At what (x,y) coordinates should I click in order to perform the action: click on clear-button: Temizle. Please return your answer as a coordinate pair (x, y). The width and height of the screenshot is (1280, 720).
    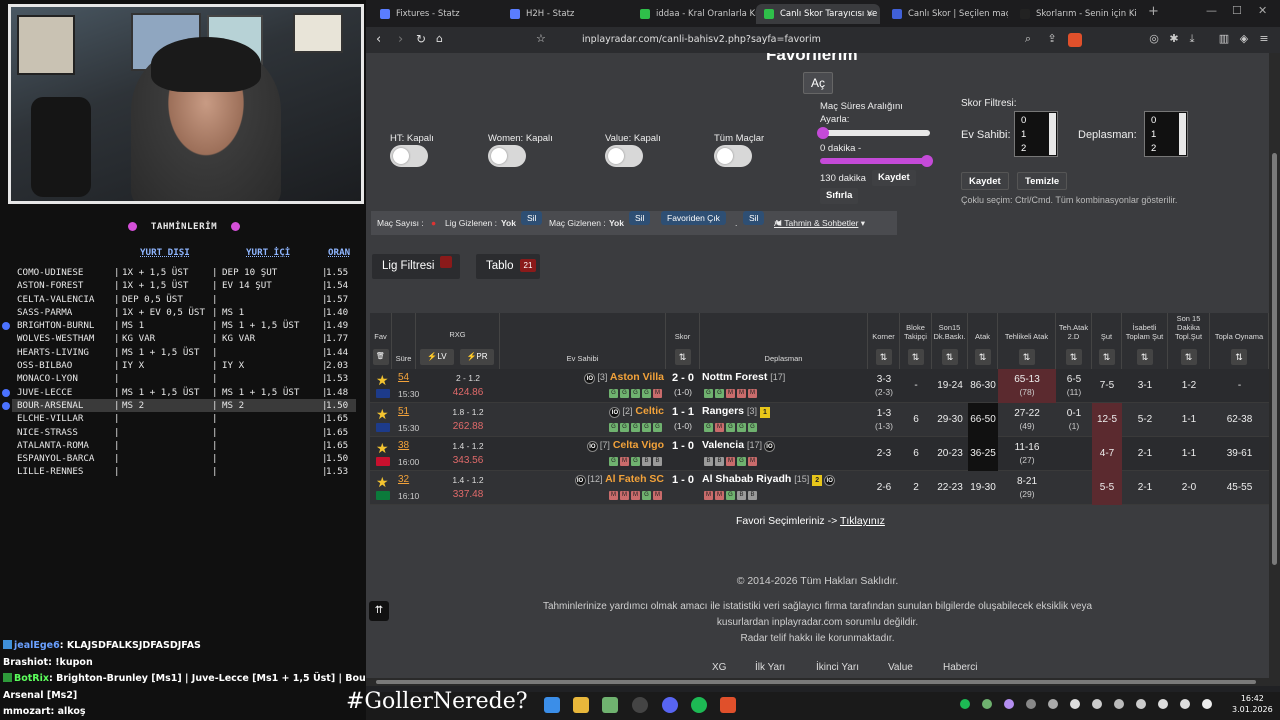
    Looking at the image, I should click on (1042, 181).